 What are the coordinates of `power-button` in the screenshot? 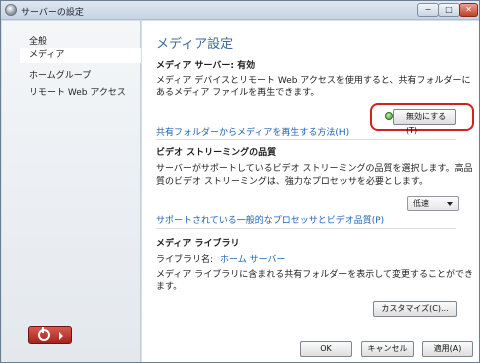 It's located at (50, 335).